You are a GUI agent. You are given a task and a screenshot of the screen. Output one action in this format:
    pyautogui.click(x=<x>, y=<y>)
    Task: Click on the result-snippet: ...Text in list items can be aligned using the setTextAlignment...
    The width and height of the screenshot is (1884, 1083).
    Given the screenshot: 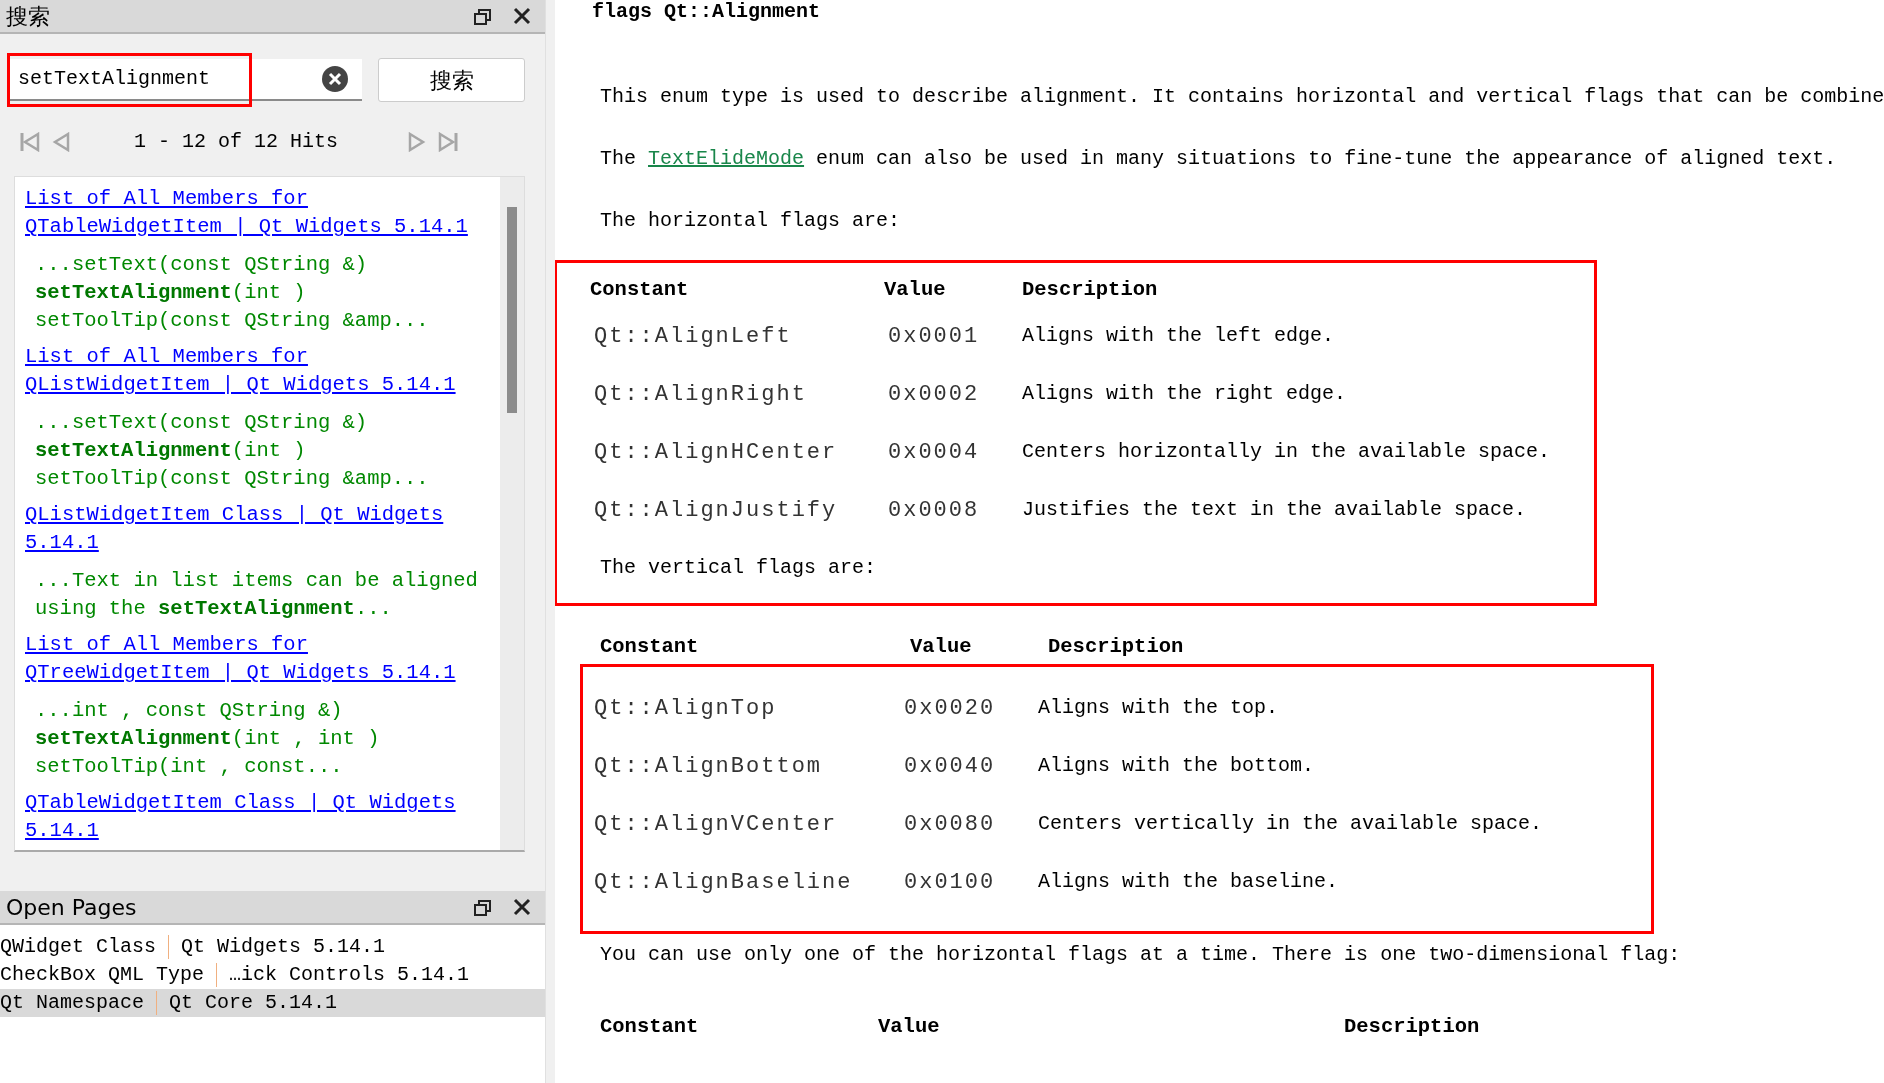 What is the action you would take?
    pyautogui.click(x=257, y=595)
    